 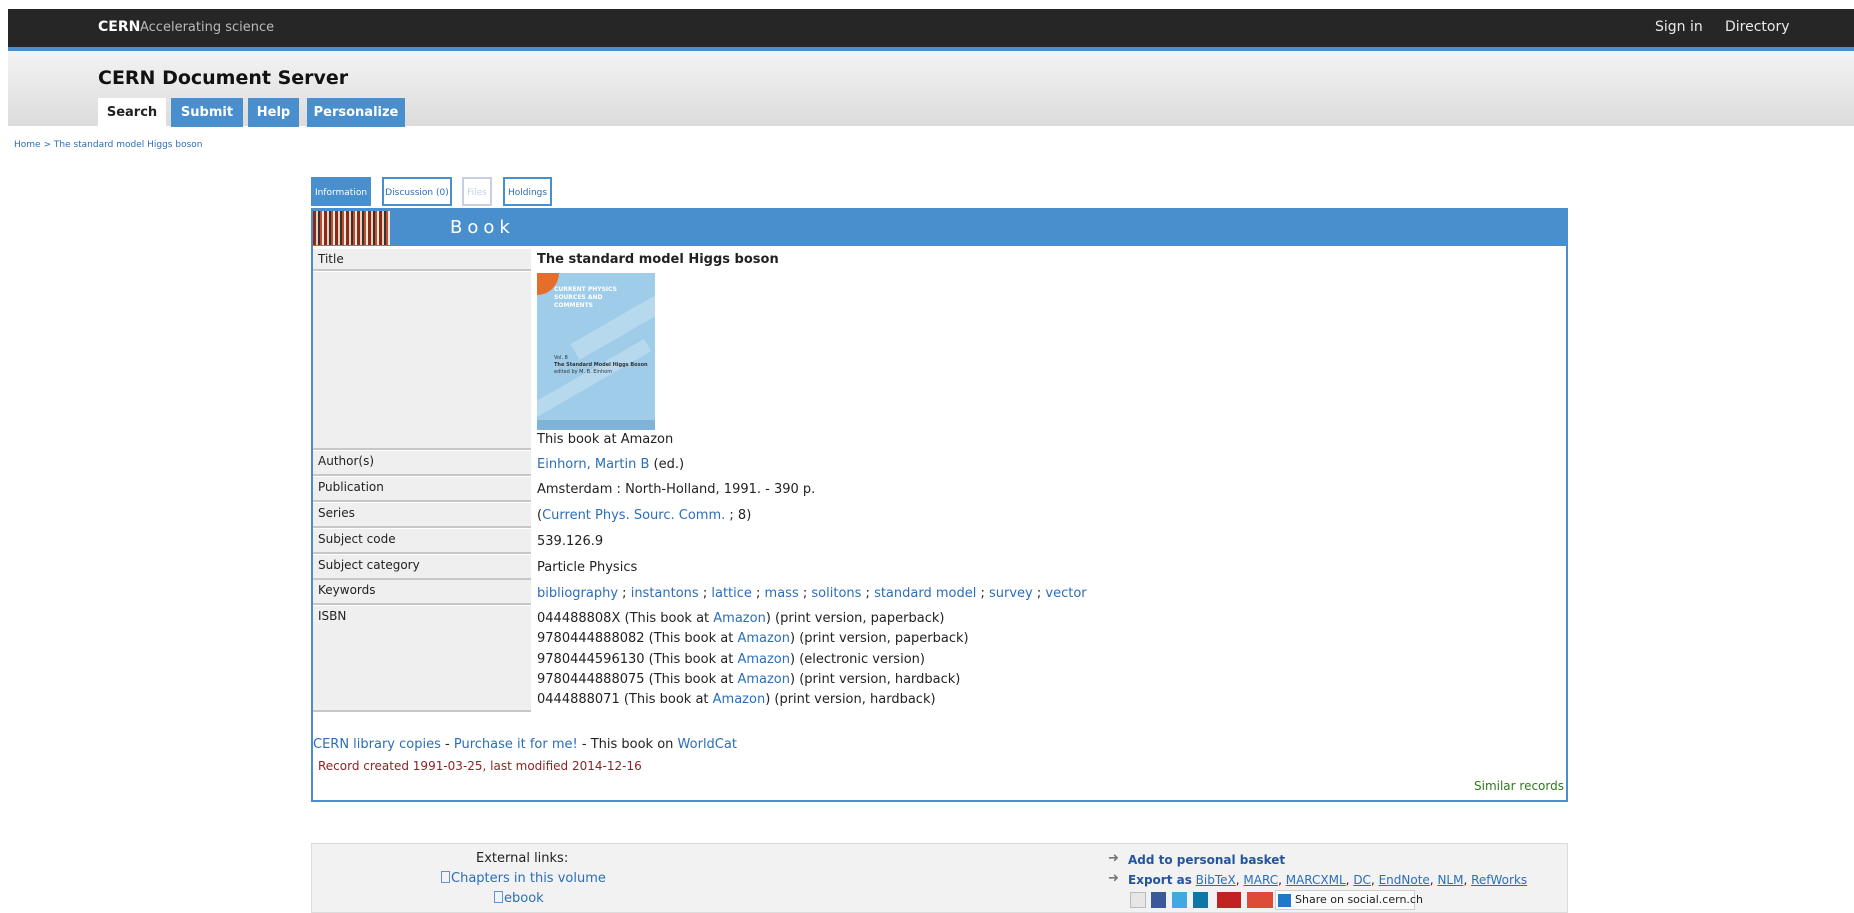 What do you see at coordinates (207, 112) in the screenshot?
I see `tab-submit: Submit` at bounding box center [207, 112].